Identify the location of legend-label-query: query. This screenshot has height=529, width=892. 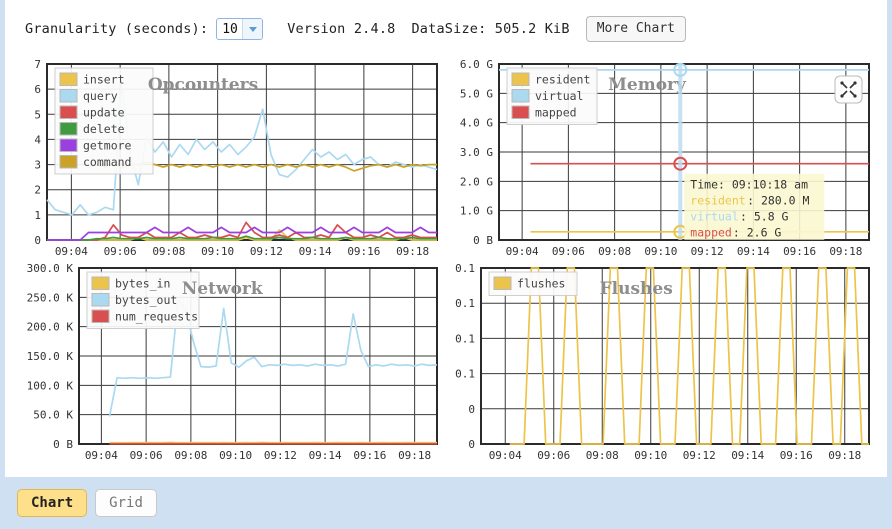
(100, 96).